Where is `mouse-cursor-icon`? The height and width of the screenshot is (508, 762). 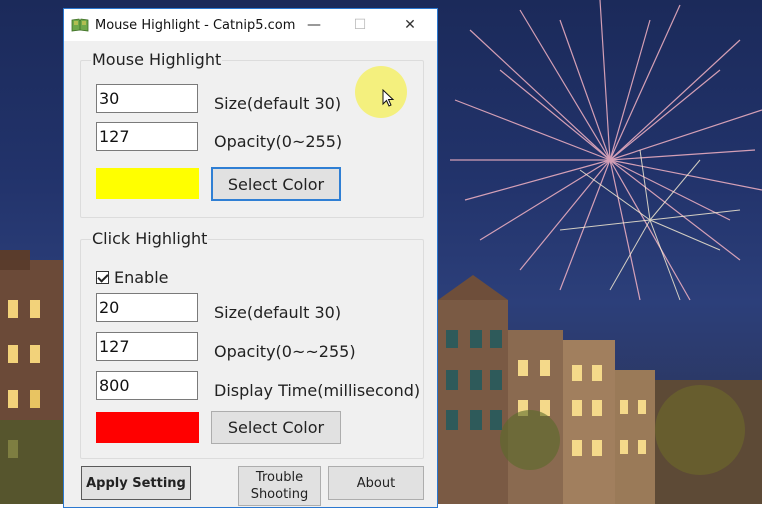
mouse-cursor-icon is located at coordinates (388, 98).